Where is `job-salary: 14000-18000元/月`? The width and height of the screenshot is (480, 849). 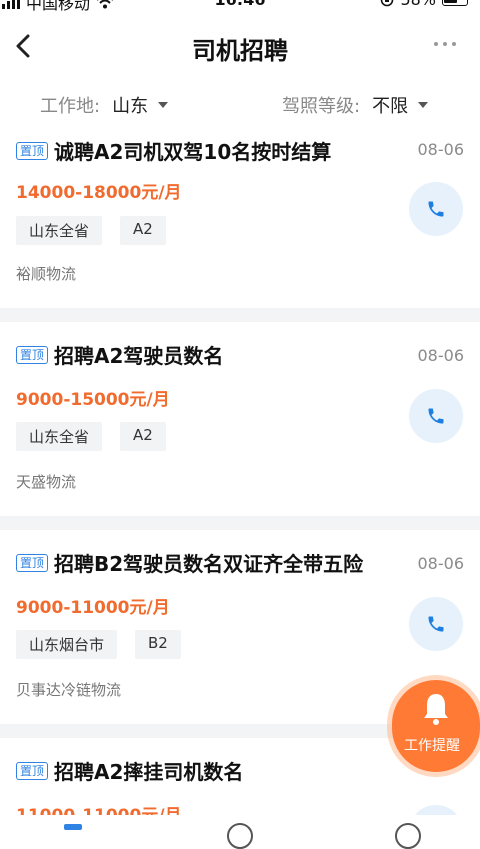 job-salary: 14000-18000元/月 is located at coordinates (99, 193).